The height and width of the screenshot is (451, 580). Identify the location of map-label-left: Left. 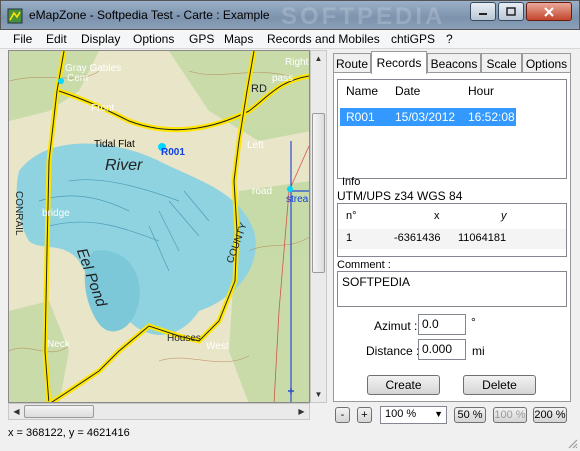
(255, 145).